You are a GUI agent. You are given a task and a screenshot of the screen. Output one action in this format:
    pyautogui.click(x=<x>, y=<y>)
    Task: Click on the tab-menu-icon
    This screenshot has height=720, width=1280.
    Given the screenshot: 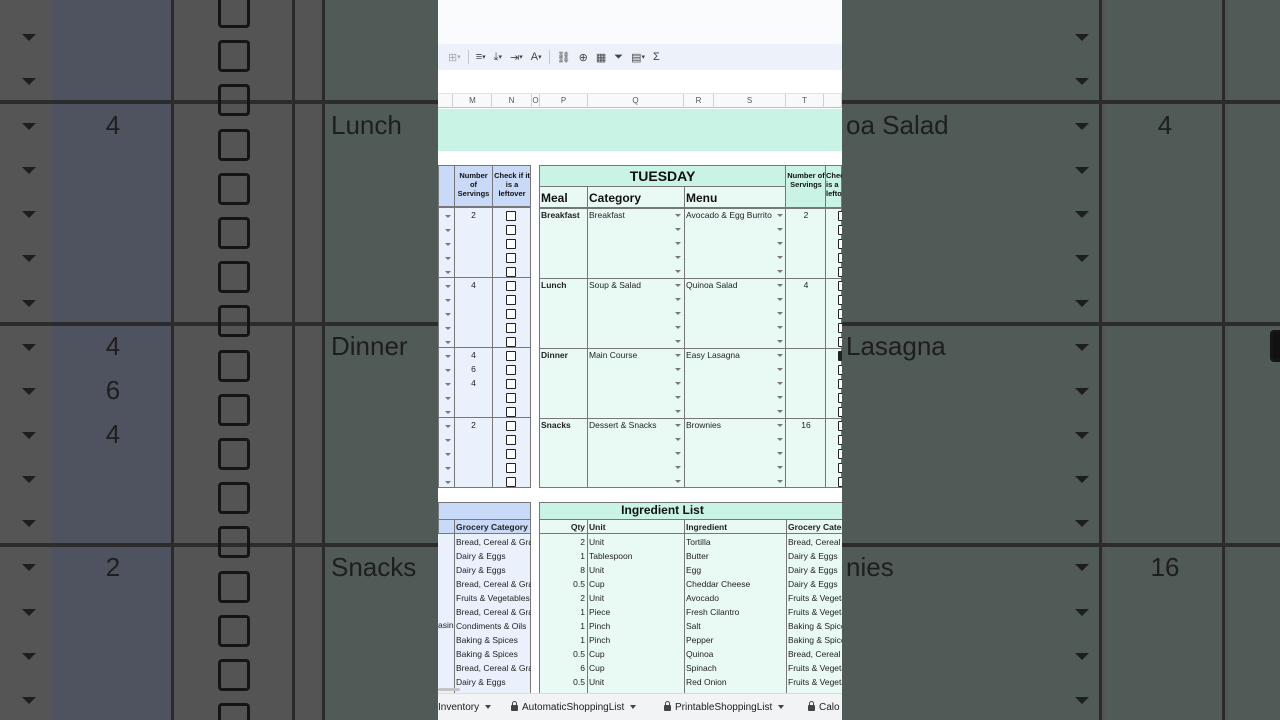 What is the action you would take?
    pyautogui.click(x=781, y=707)
    